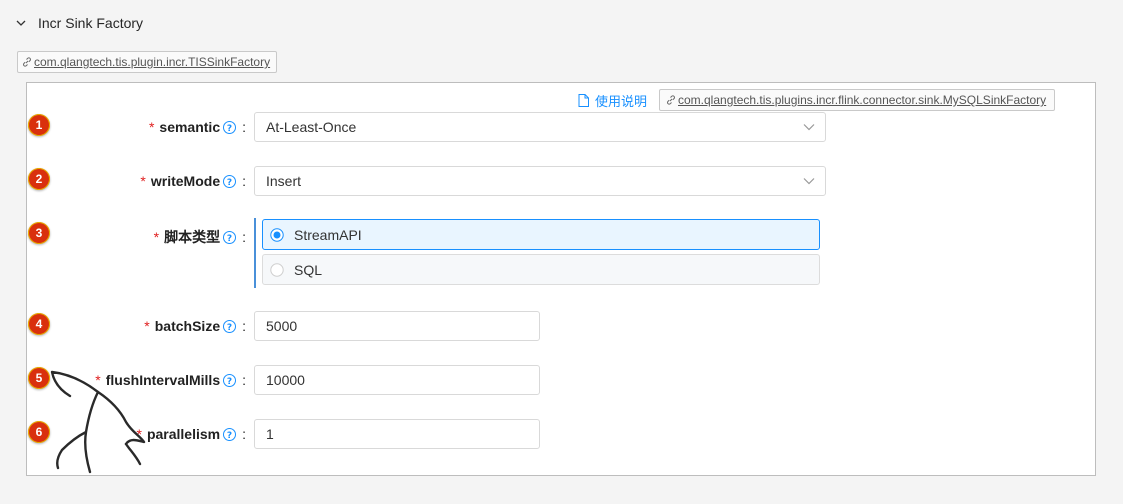 This screenshot has width=1123, height=504. I want to click on field-label-script-type: * 脚本类型 ? :, so click(200, 237).